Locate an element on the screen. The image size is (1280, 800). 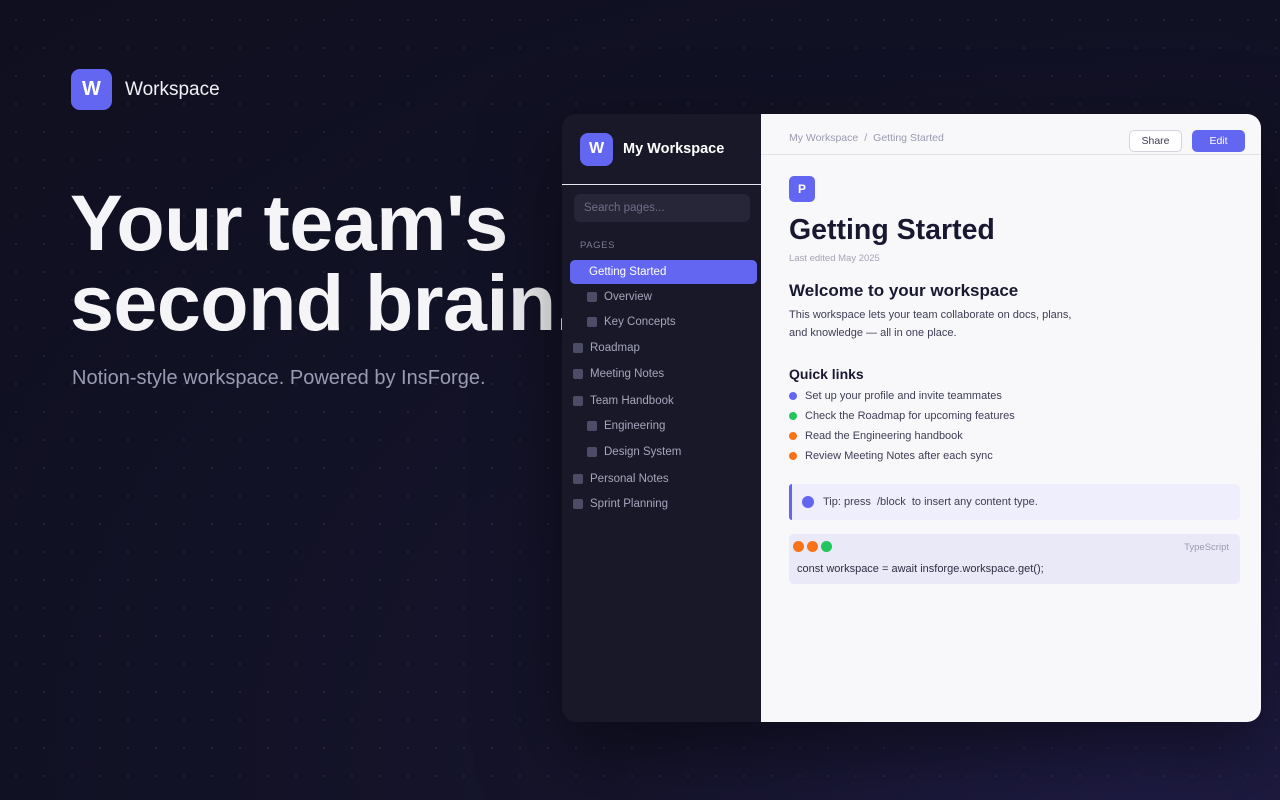
sidebar-item-team-handbook: Team Handbook is located at coordinates (663, 401).